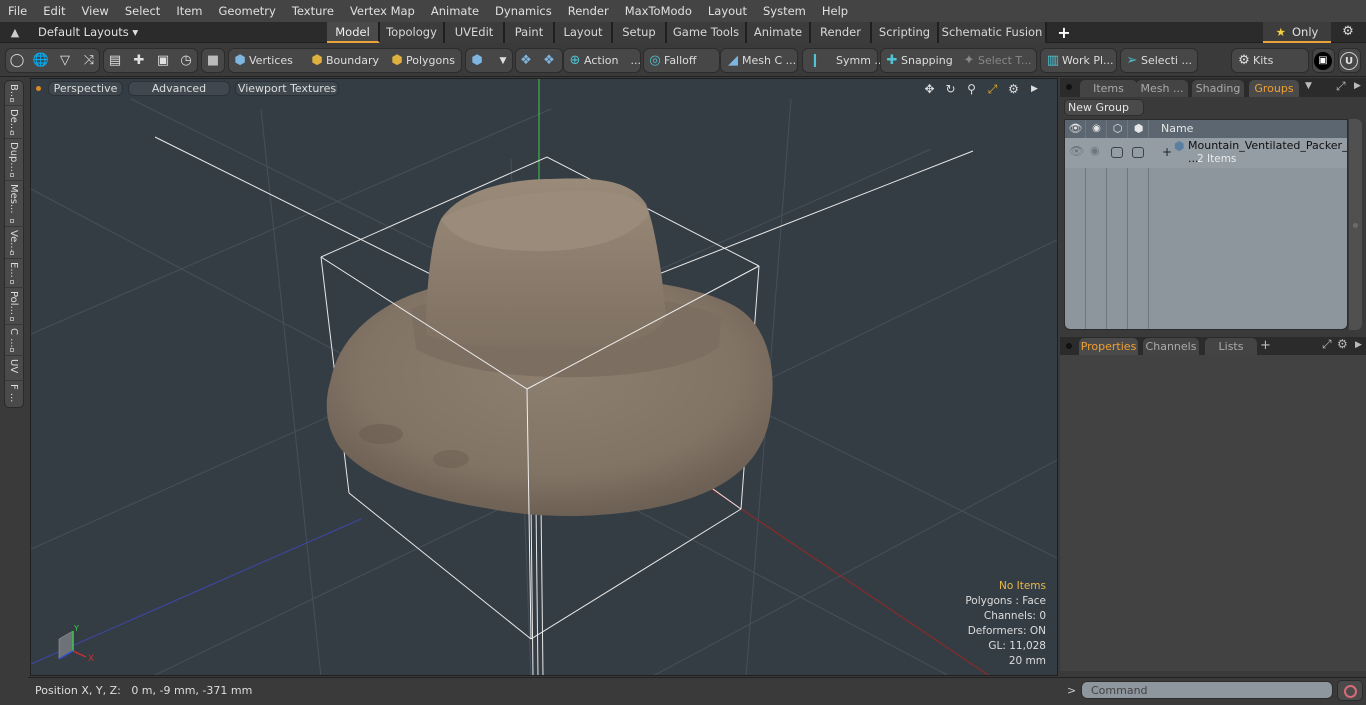  What do you see at coordinates (1231, 346) in the screenshot?
I see `tab-lists: Lists` at bounding box center [1231, 346].